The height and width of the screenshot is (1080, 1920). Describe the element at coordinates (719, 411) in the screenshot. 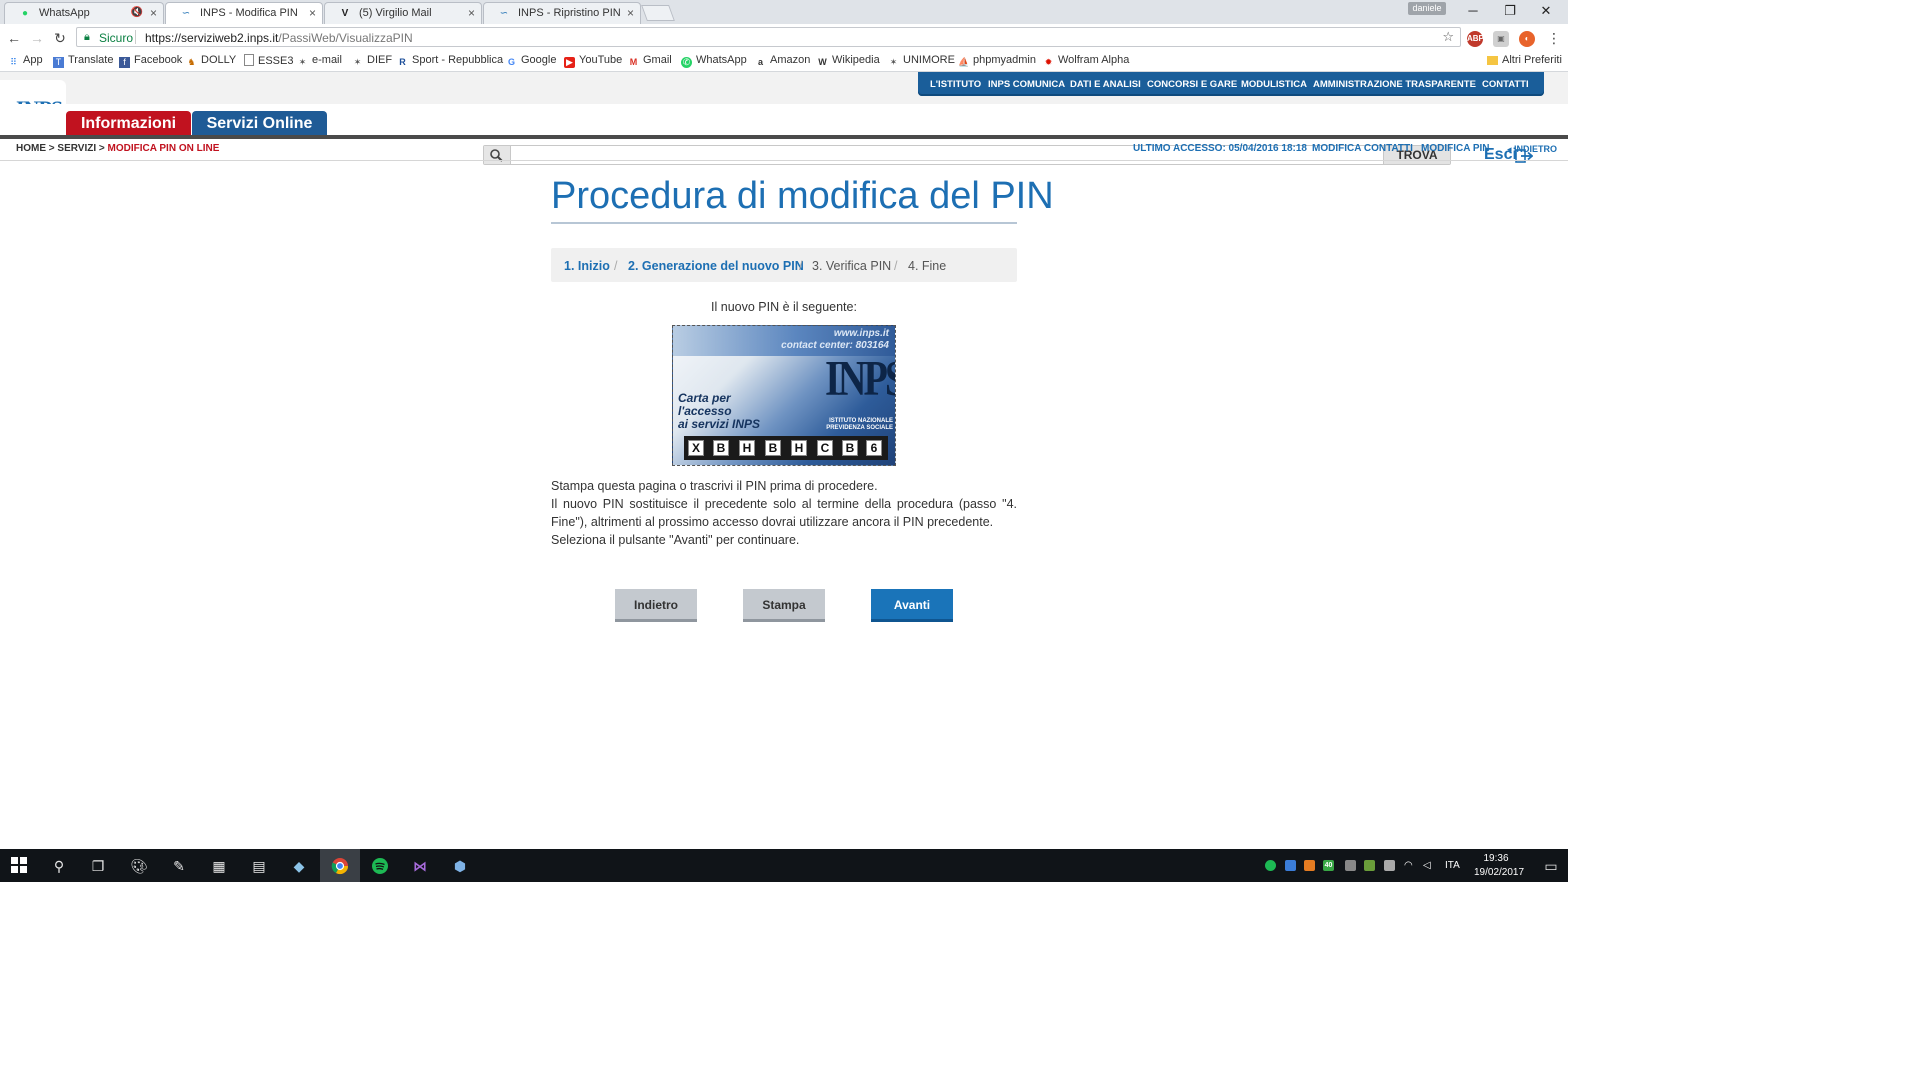

I see `card-caption: Carta per l'accesso ai servizi INPS` at that location.